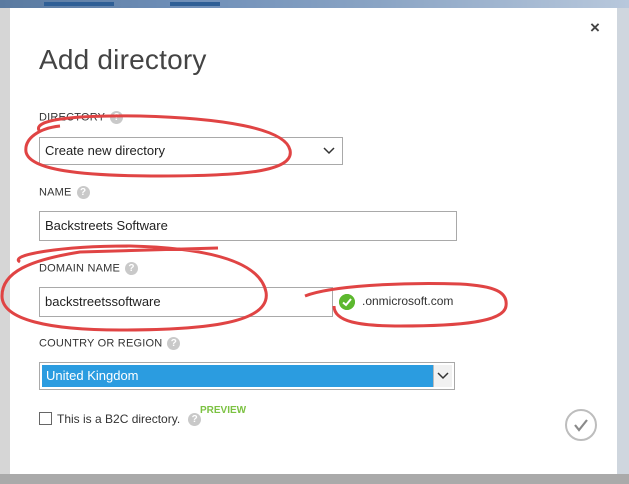  What do you see at coordinates (5, 241) in the screenshot?
I see `background-left-edge` at bounding box center [5, 241].